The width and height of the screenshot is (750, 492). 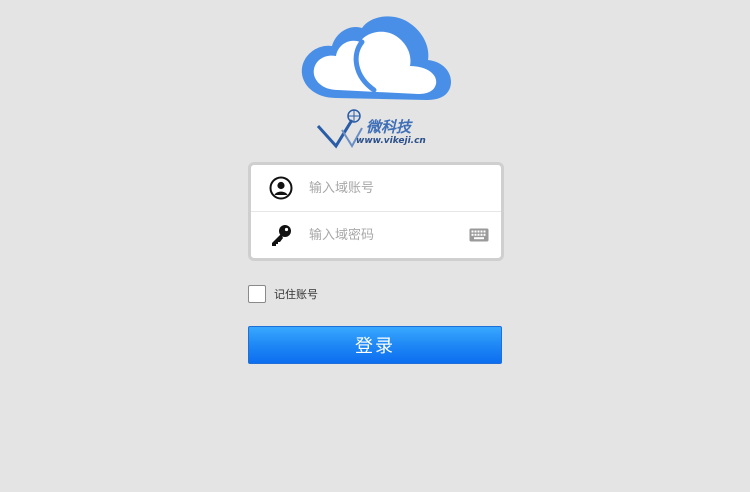 What do you see at coordinates (281, 235) in the screenshot?
I see `key-icon` at bounding box center [281, 235].